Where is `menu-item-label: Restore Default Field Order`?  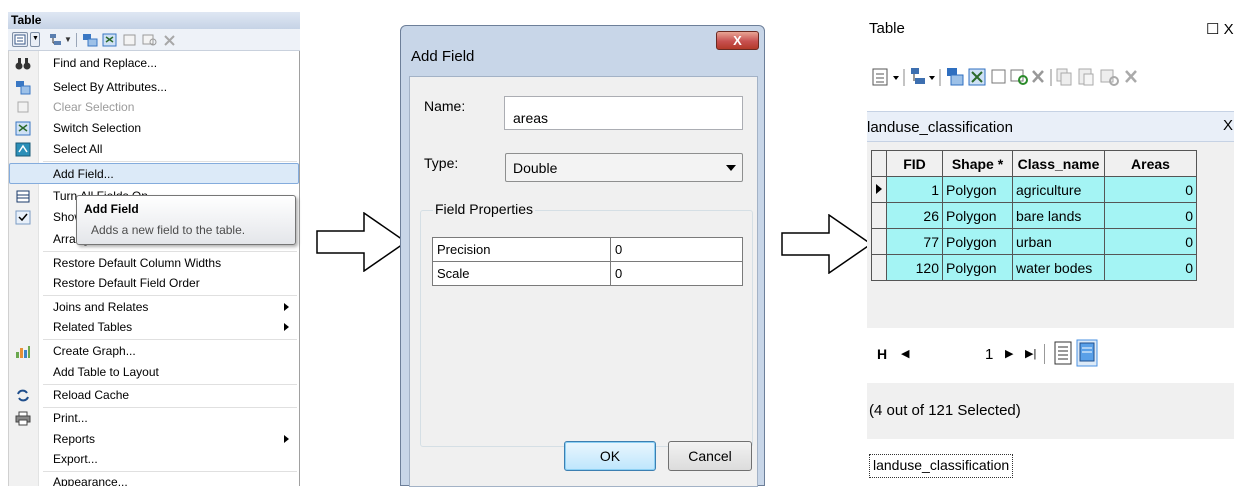
menu-item-label: Restore Default Field Order is located at coordinates (126, 283).